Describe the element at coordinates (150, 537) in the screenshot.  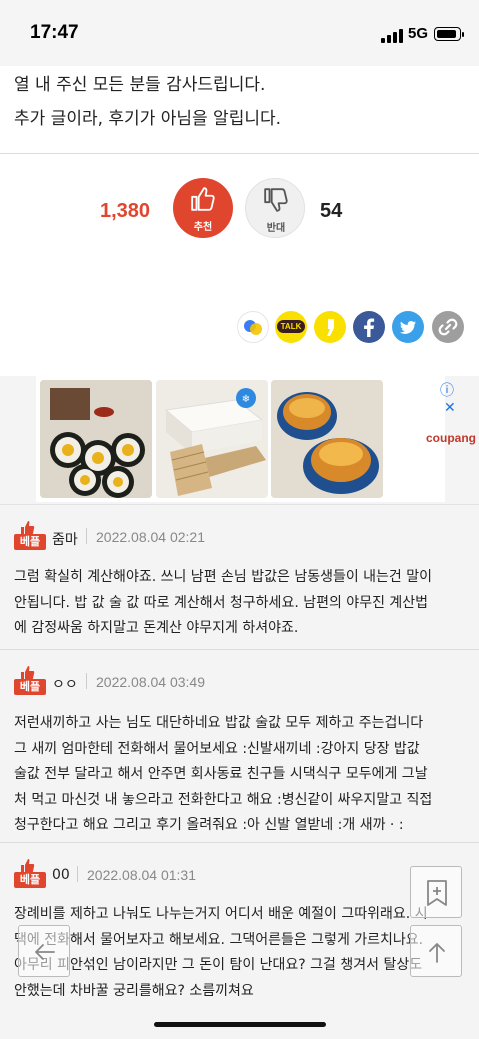
I see `comment-date: 2022.08.04 02:21` at that location.